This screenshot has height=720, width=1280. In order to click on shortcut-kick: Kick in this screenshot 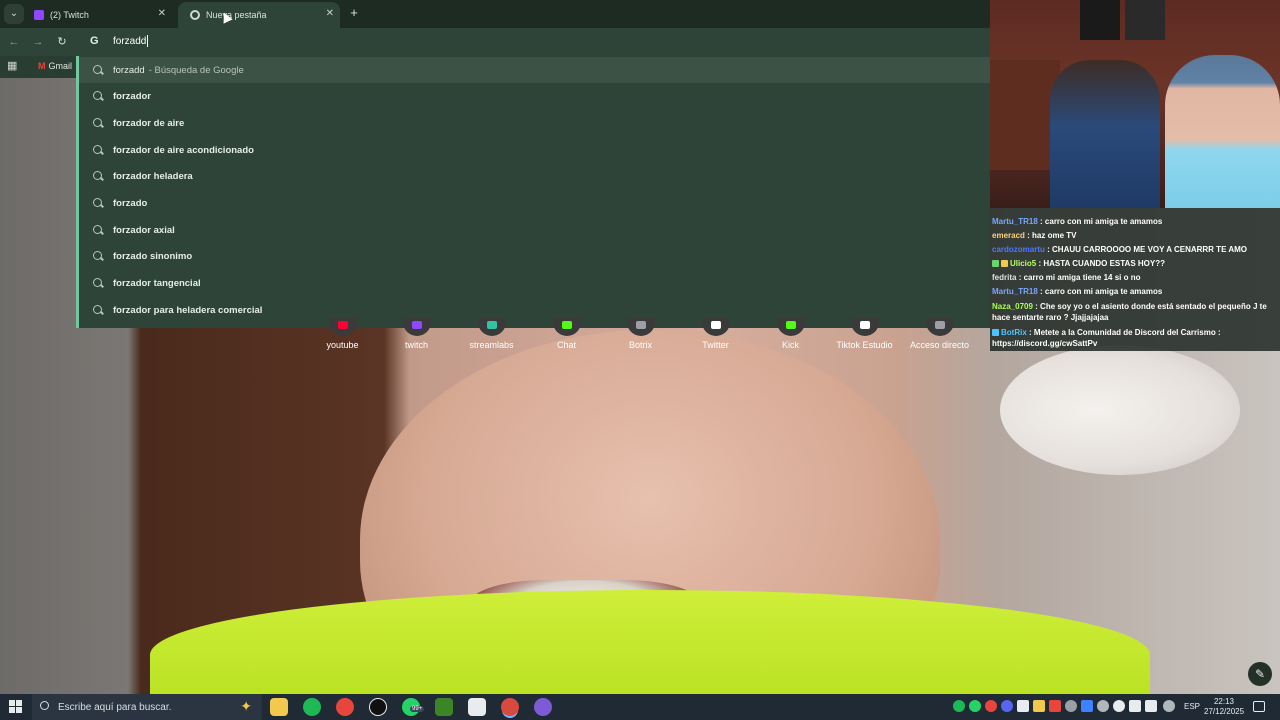, I will do `click(790, 334)`.